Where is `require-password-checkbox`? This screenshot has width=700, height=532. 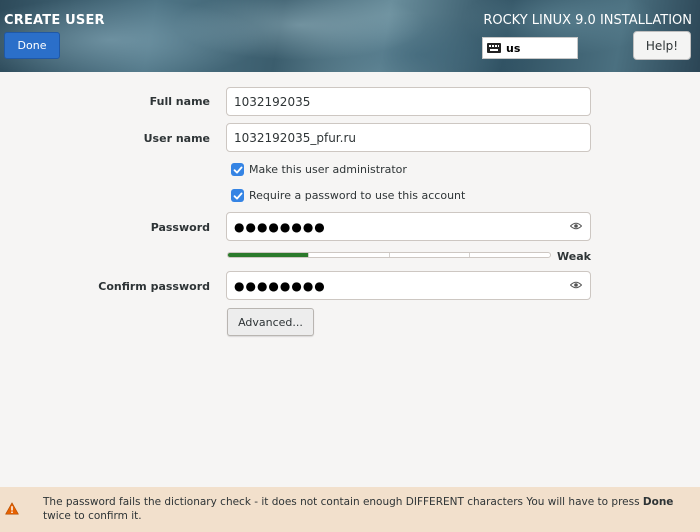 require-password-checkbox is located at coordinates (237, 195).